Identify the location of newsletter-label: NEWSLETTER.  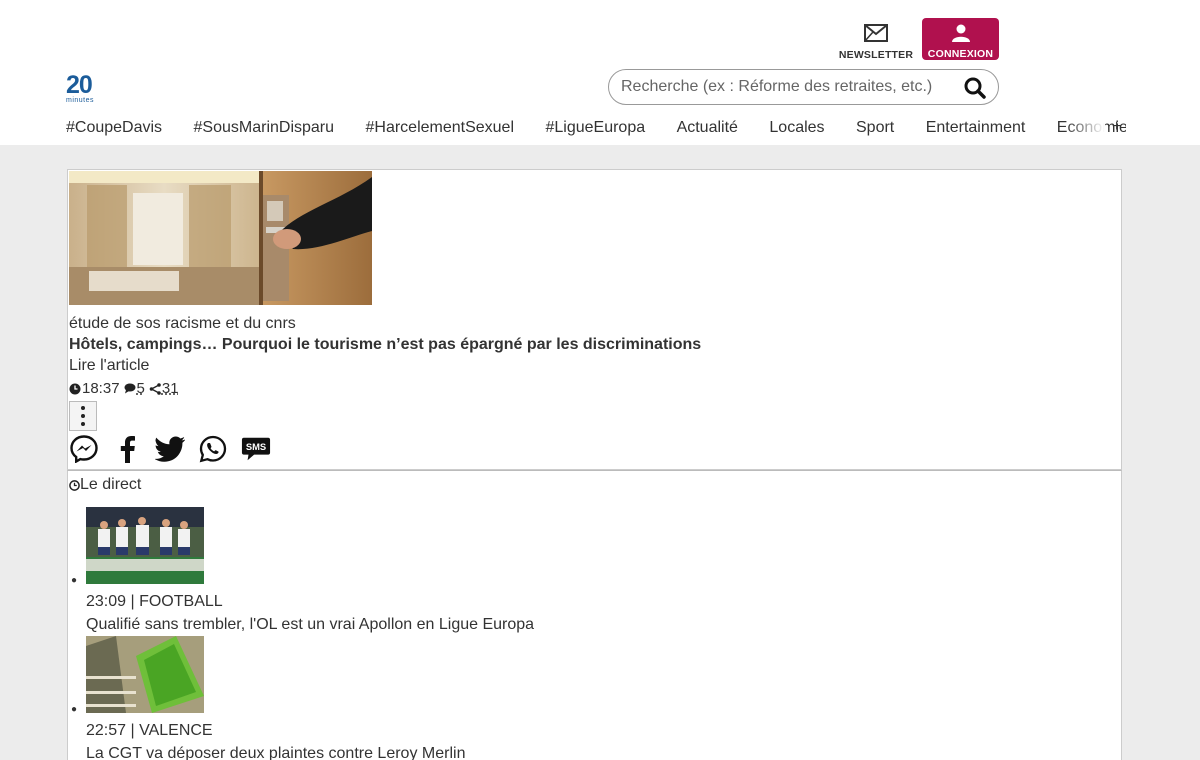
(876, 55).